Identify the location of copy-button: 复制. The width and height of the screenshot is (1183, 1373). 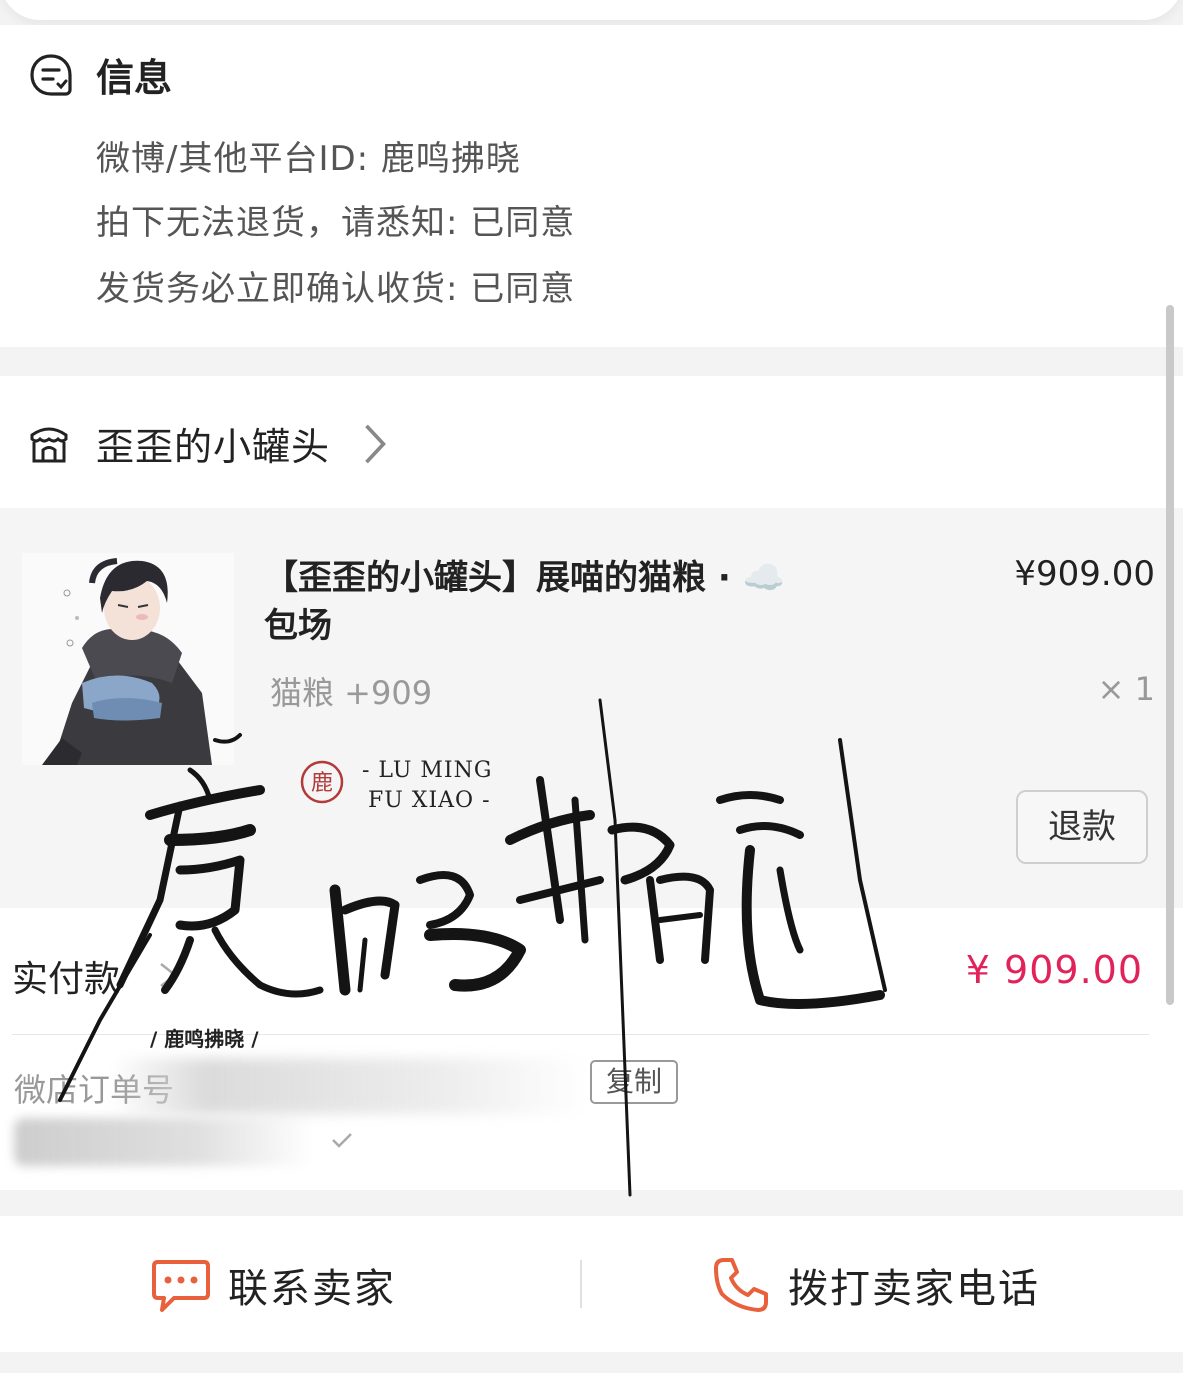
(634, 1082).